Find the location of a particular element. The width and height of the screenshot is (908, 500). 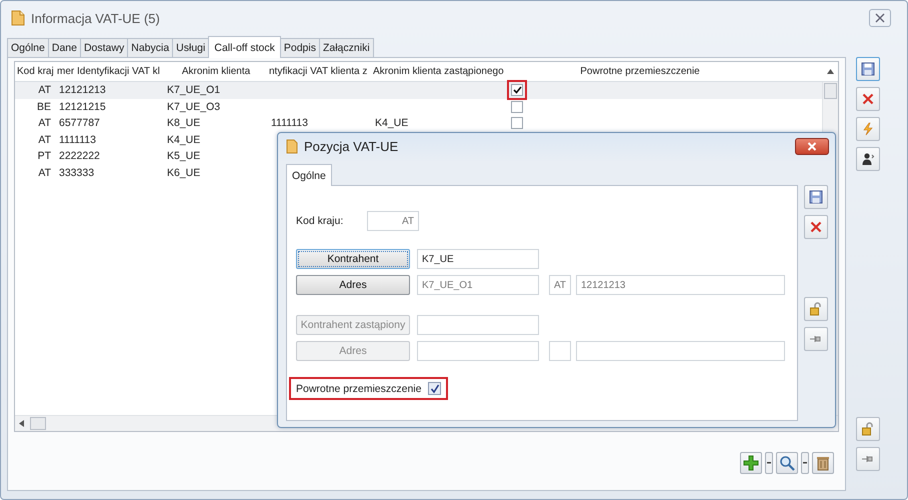

table-cell: K6_UE is located at coordinates (183, 172).